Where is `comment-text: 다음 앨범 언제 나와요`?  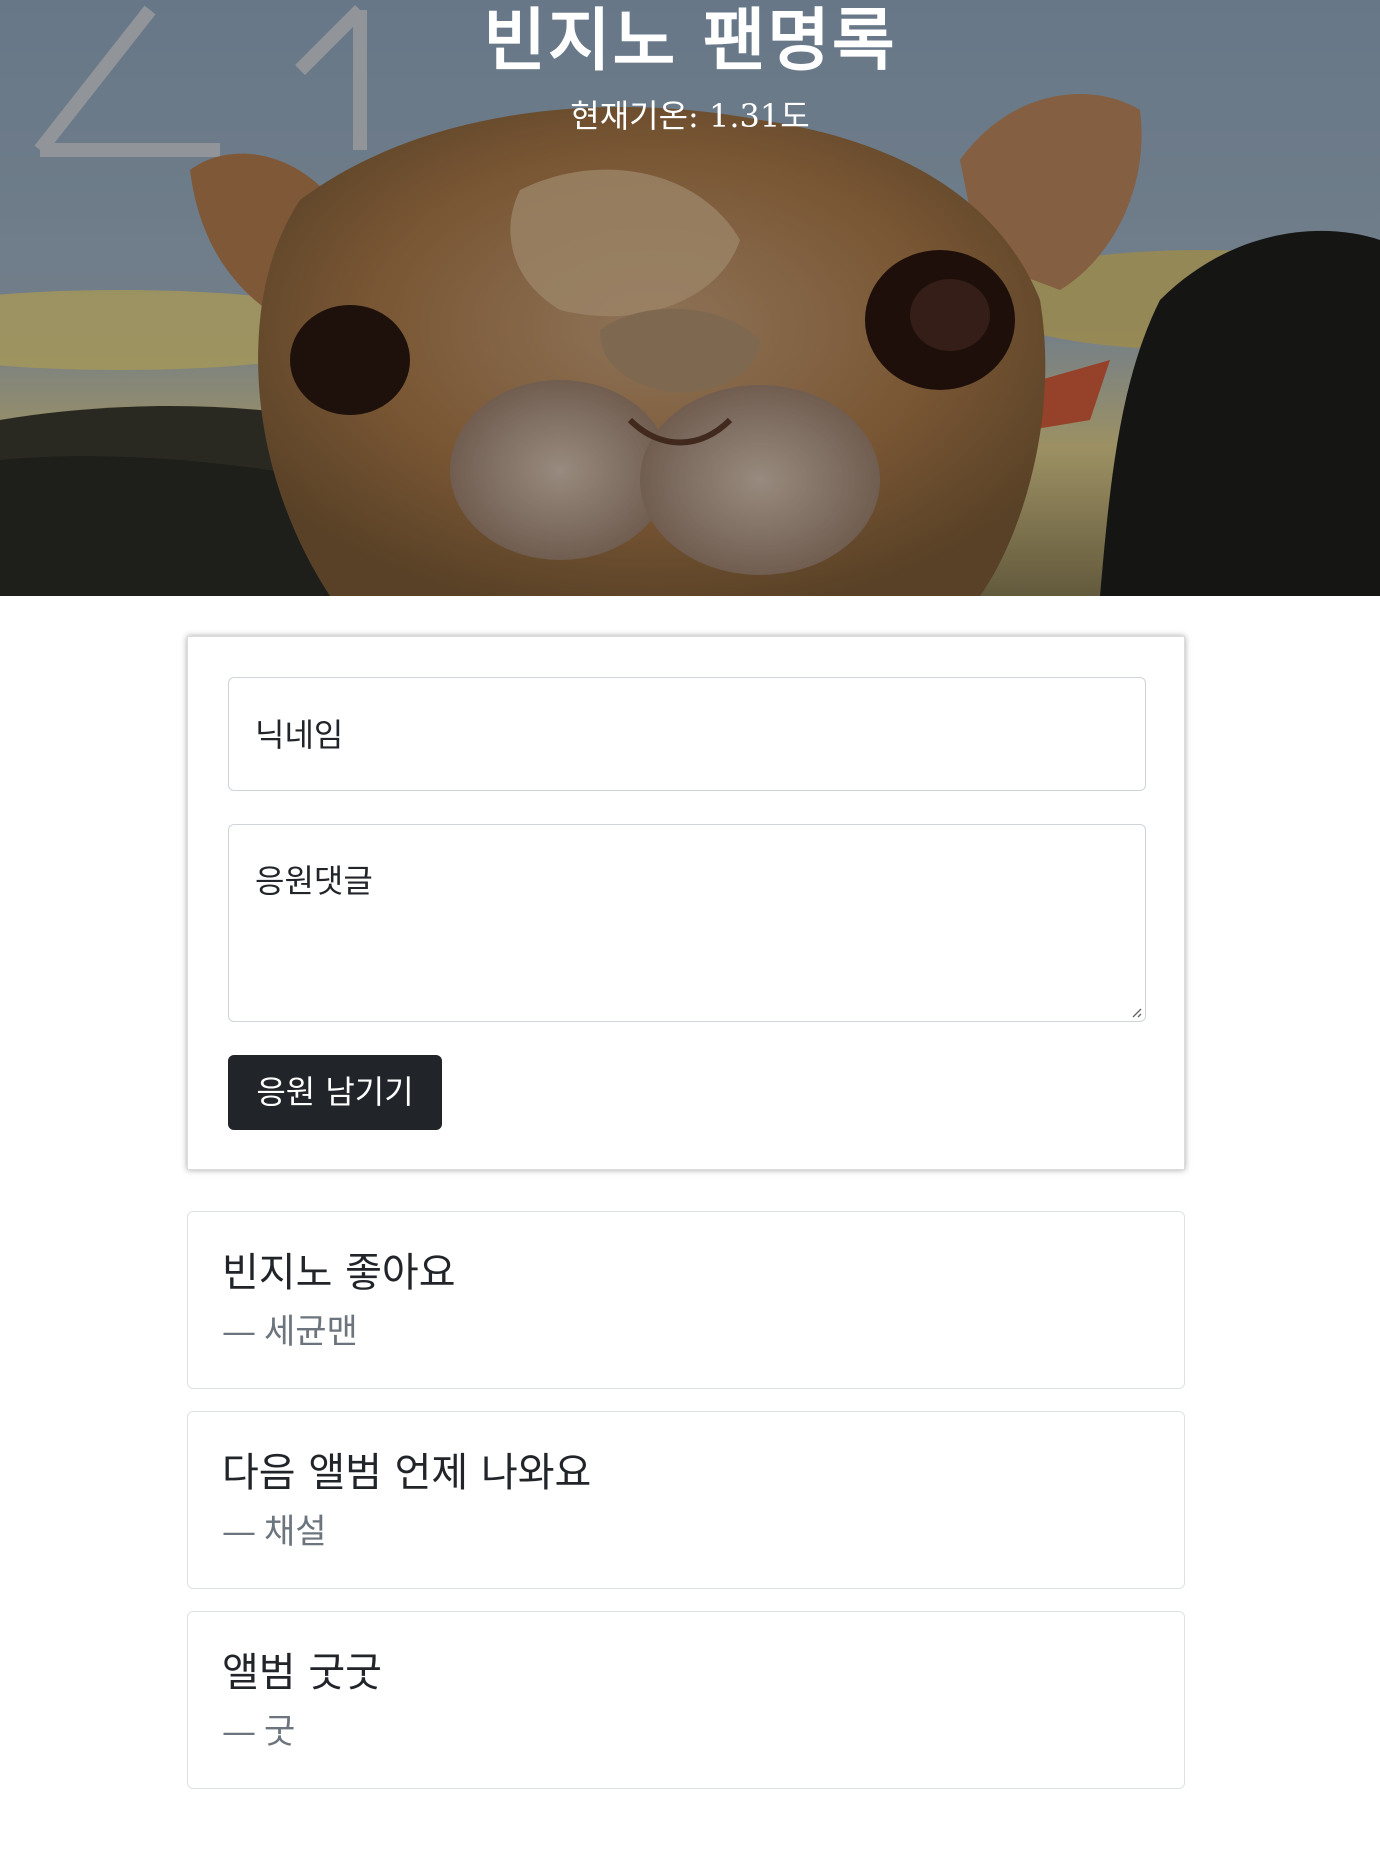
comment-text: 다음 앨범 언제 나와요 is located at coordinates (407, 1473).